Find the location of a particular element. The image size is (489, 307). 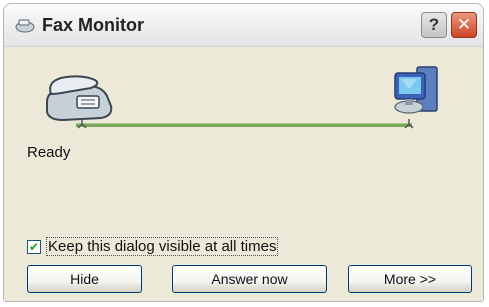

connection-line is located at coordinates (244, 125).